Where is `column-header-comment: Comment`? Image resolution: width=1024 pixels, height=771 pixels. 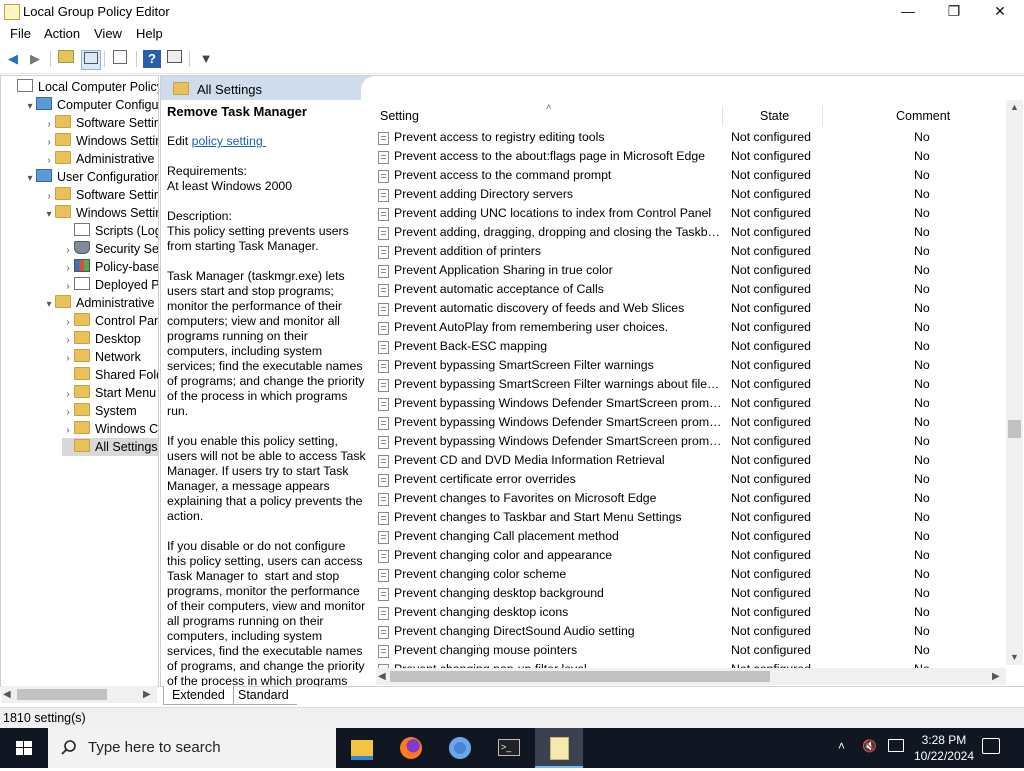
column-header-comment: Comment is located at coordinates (923, 116).